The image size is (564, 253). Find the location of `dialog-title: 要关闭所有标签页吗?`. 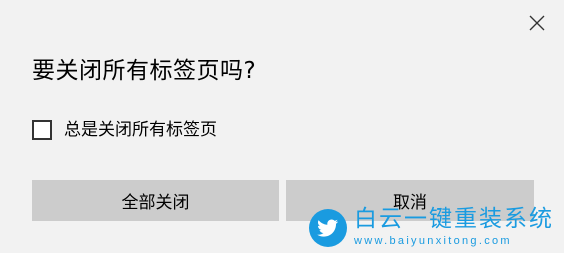

dialog-title: 要关闭所有标签页吗? is located at coordinates (144, 71).